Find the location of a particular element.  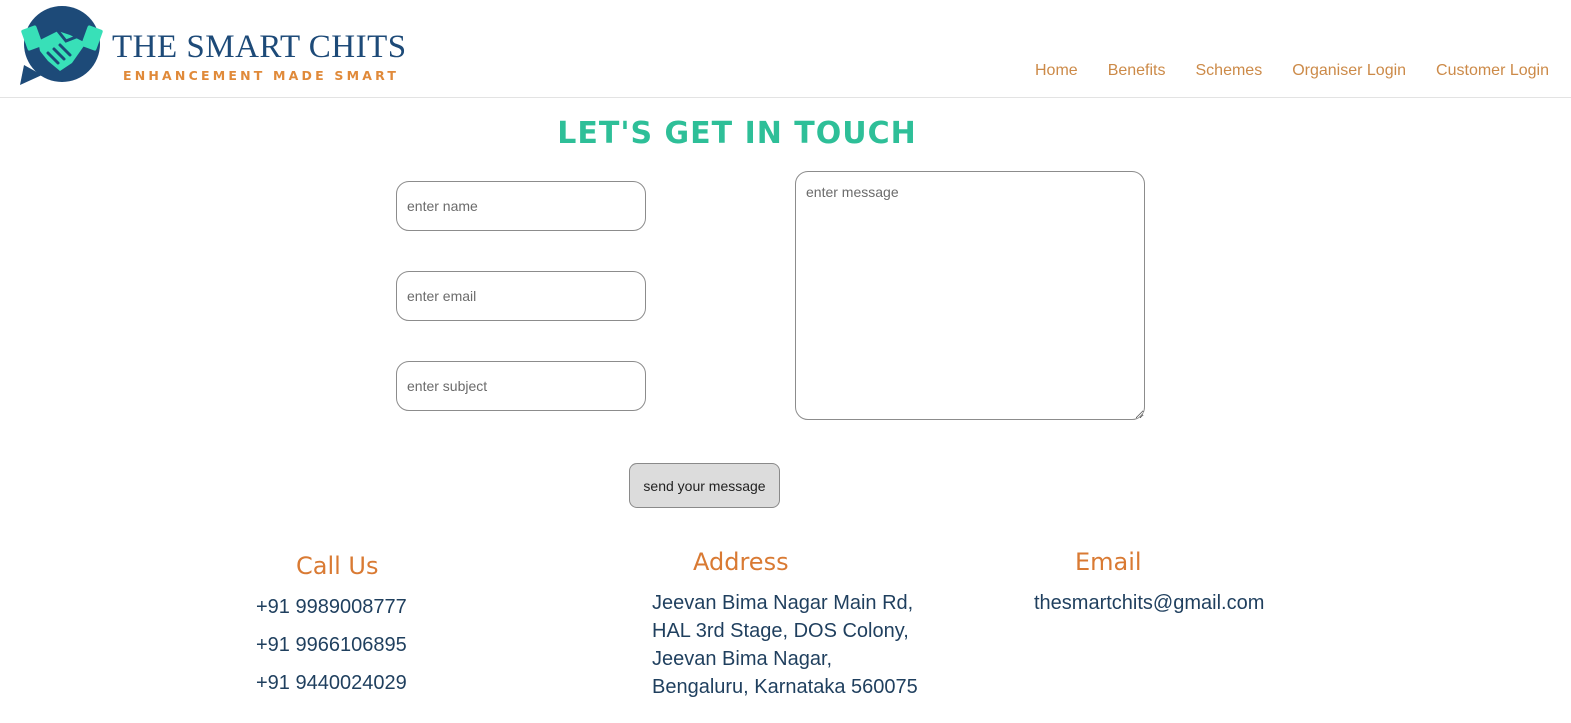

address-line: Bengaluru, Karnataka 560075 is located at coordinates (785, 687).